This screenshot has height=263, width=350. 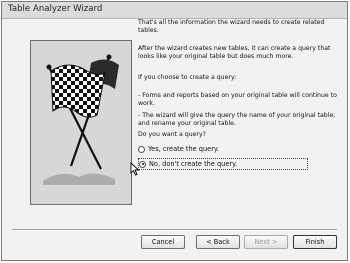 I want to click on yes-create-query-option: Yes, create the query., so click(x=223, y=149).